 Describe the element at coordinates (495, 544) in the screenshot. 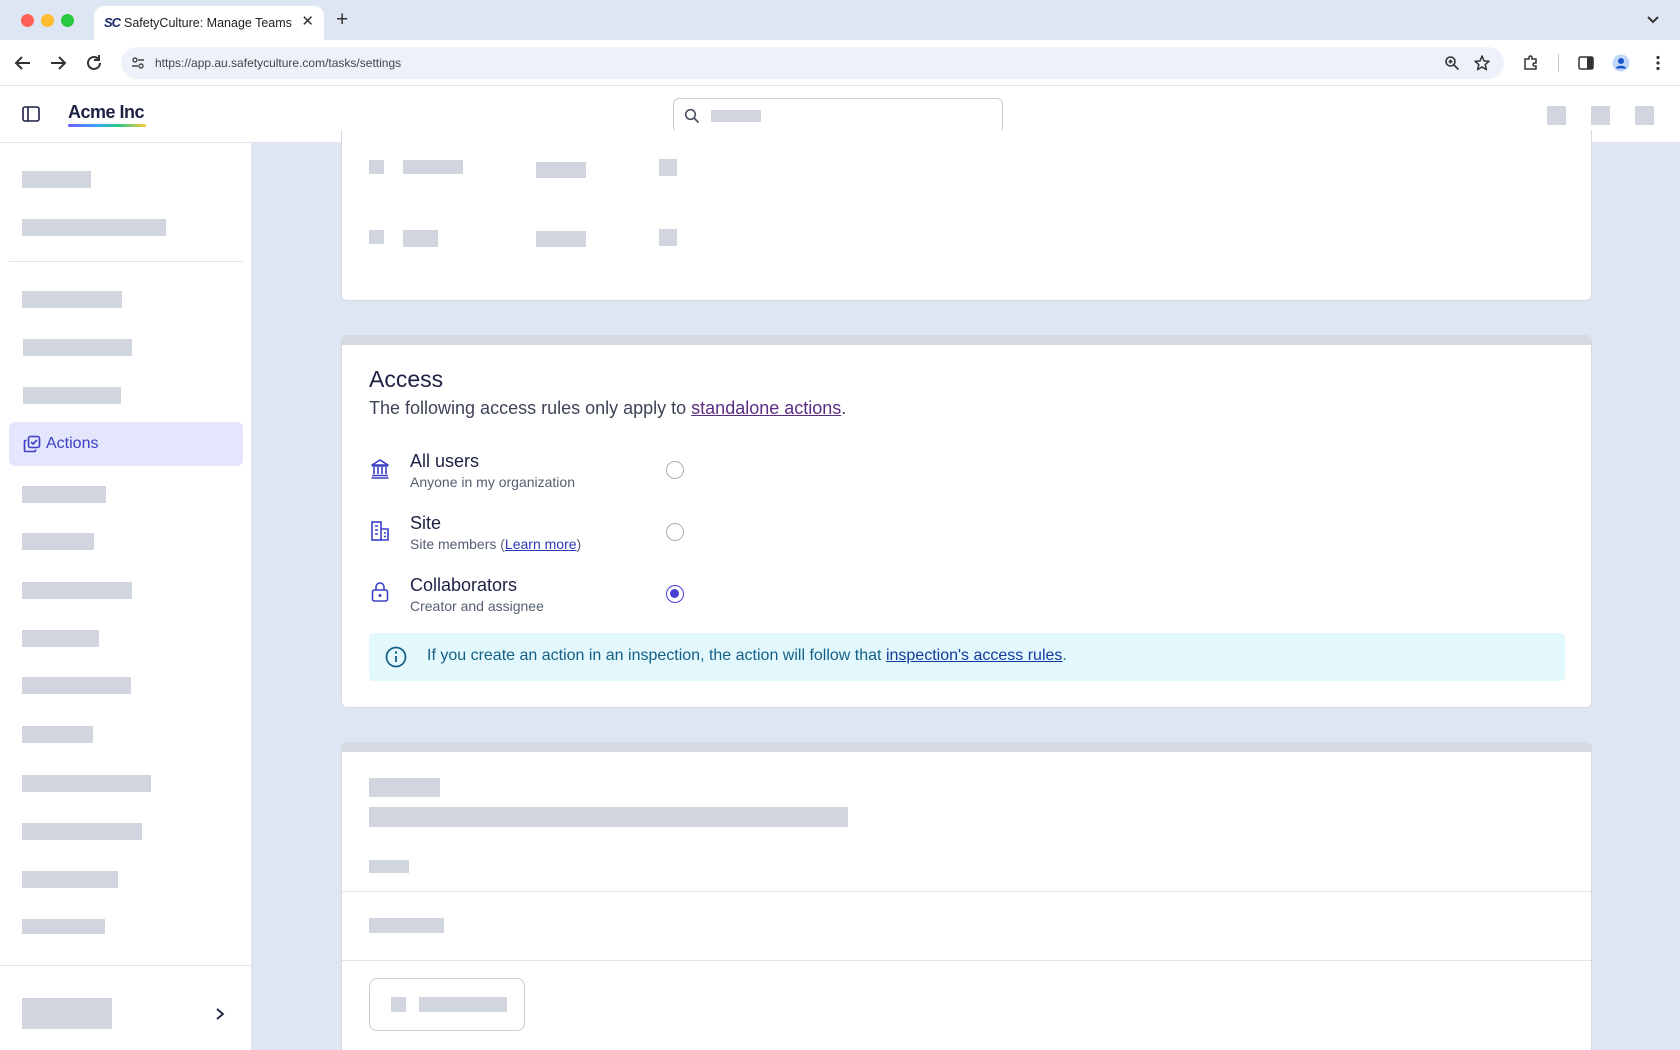

I see `option-site-description: Site members (Learn more)` at that location.